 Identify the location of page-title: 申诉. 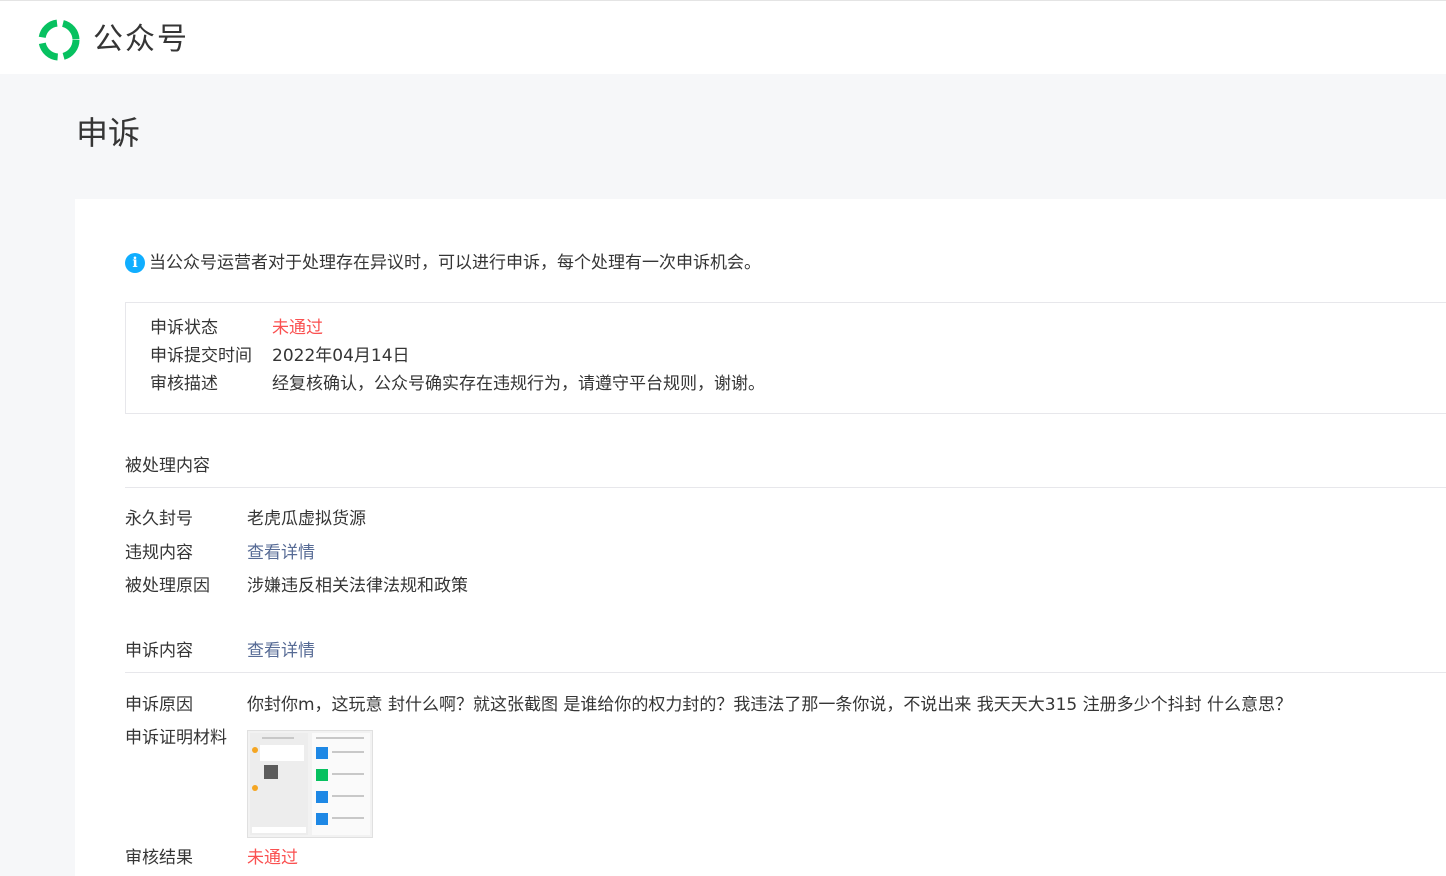
(108, 133).